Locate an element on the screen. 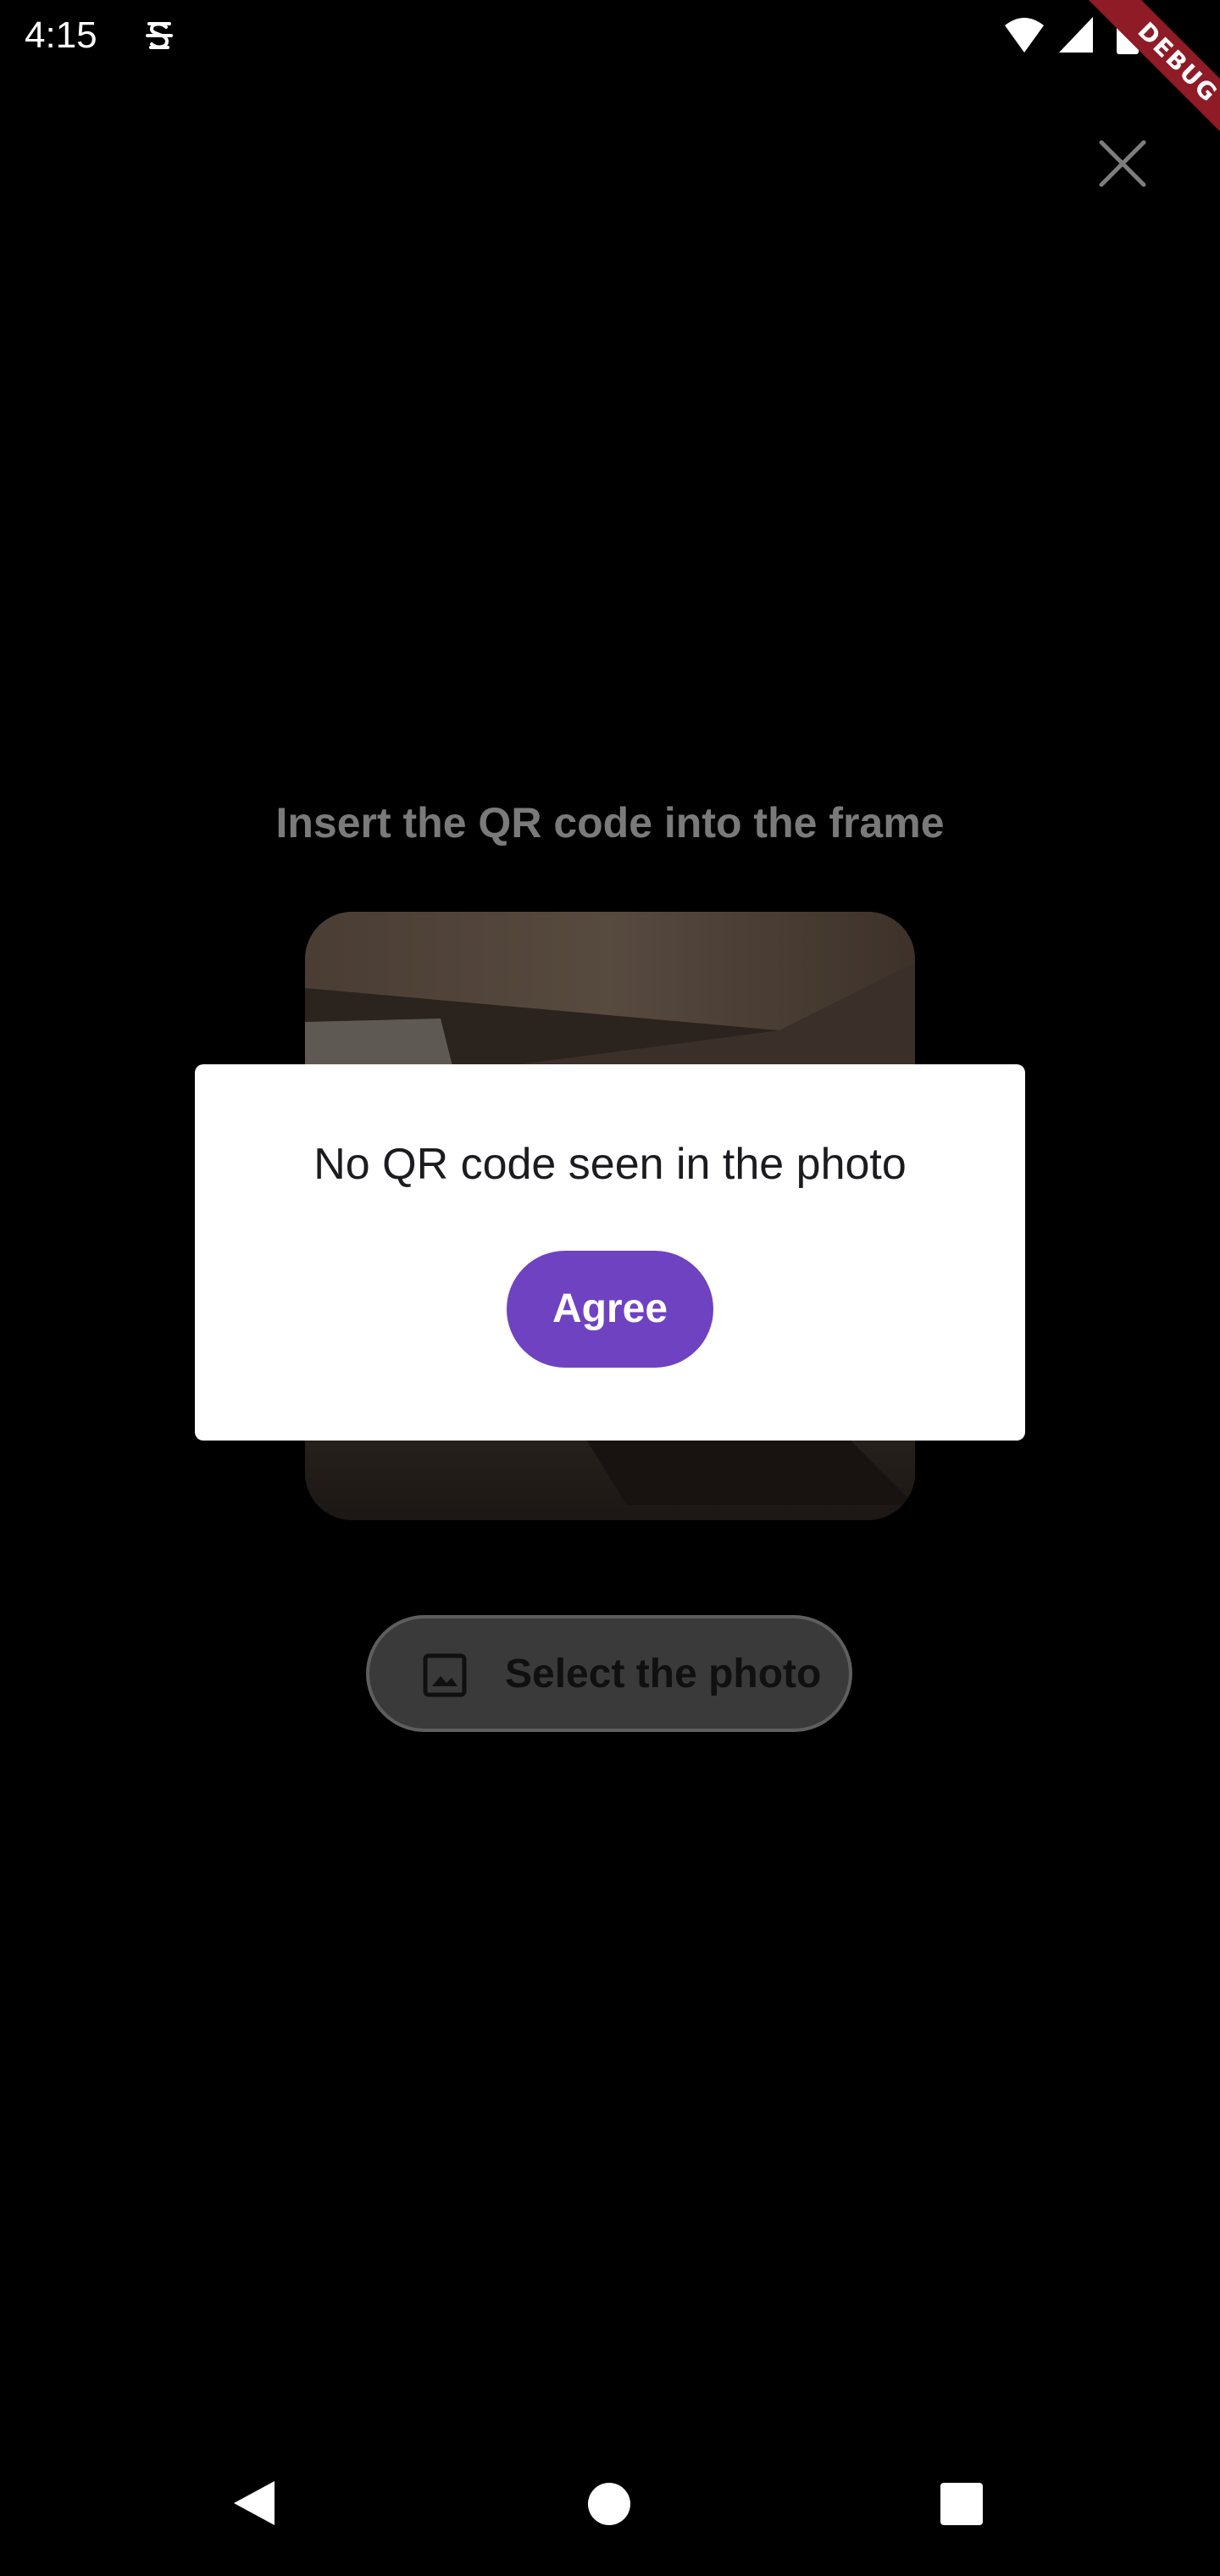 The image size is (1220, 2576). wifi-icon is located at coordinates (1024, 35).